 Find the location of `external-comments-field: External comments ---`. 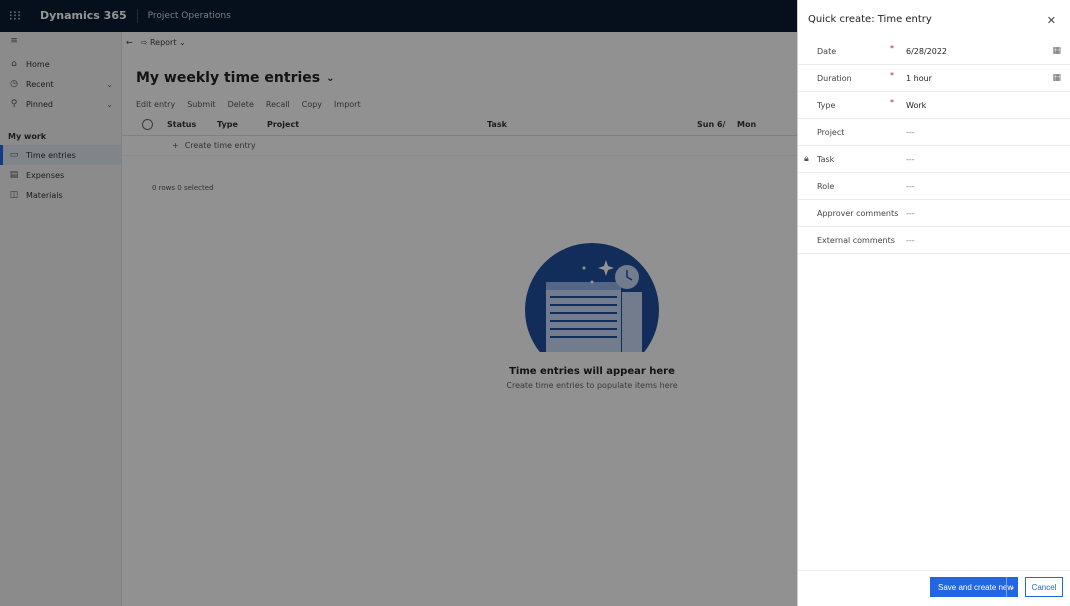

external-comments-field: External comments --- is located at coordinates (934, 240).